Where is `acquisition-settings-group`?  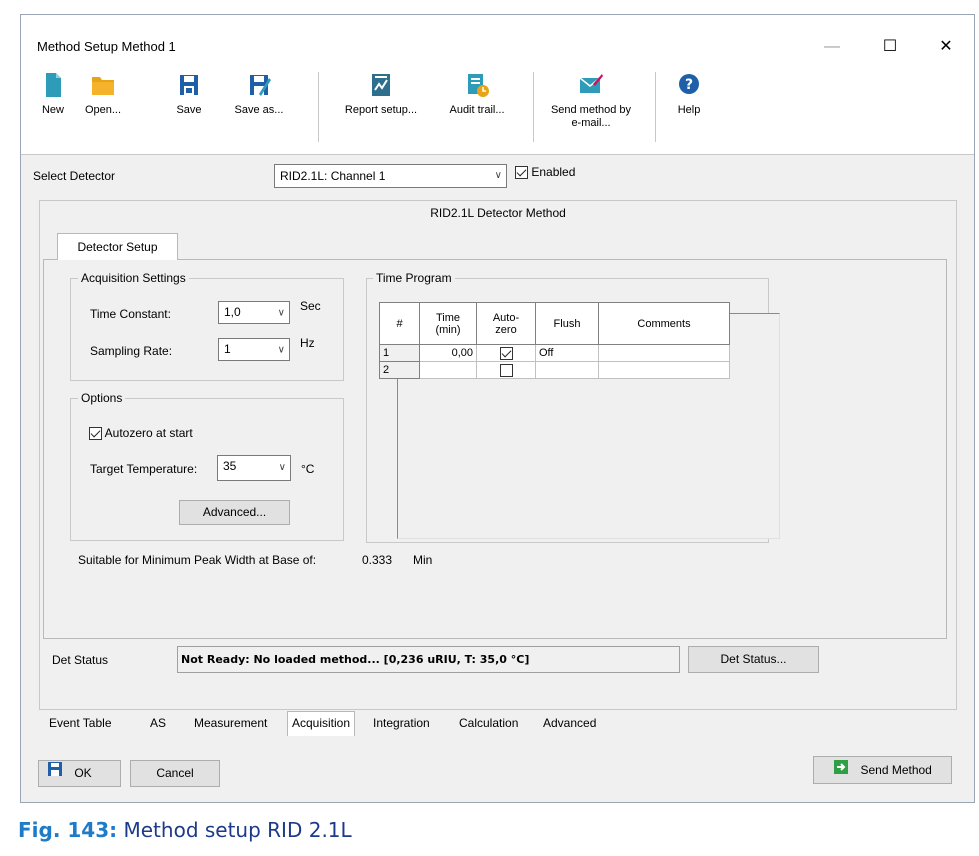
acquisition-settings-group is located at coordinates (207, 329).